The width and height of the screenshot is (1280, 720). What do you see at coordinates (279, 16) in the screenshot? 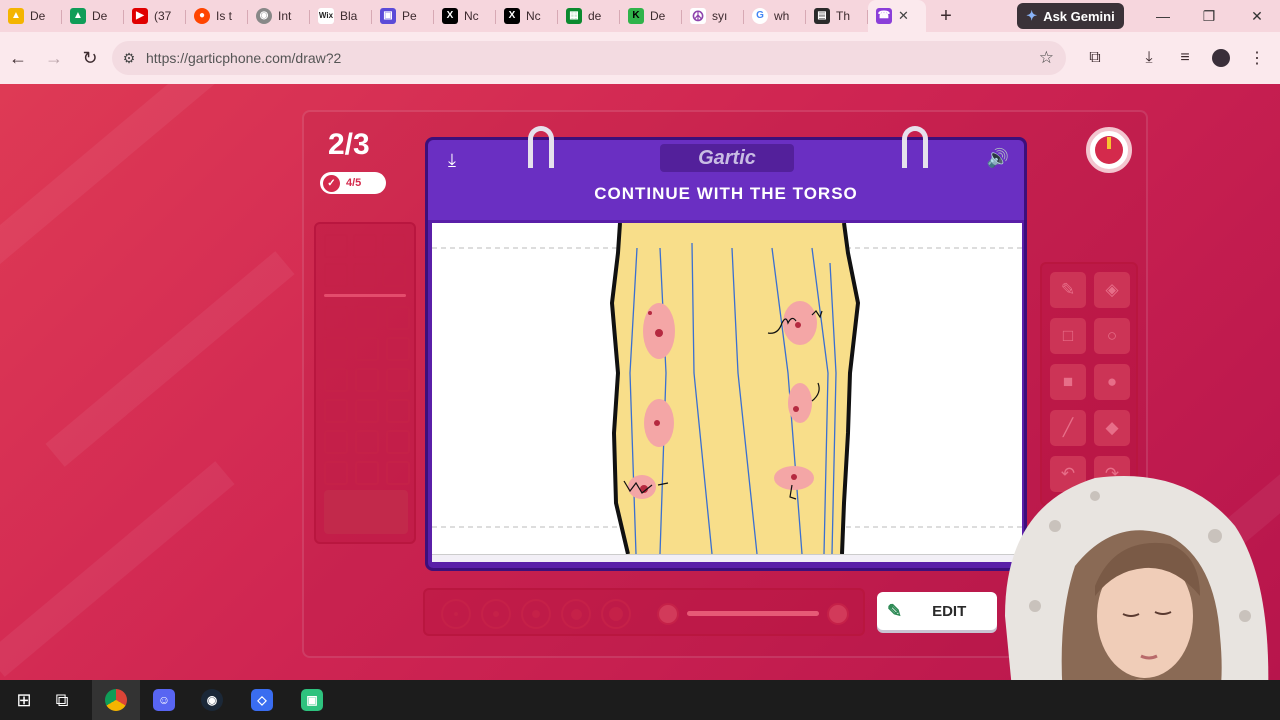
I see `browser-tab: ◉ Int` at bounding box center [279, 16].